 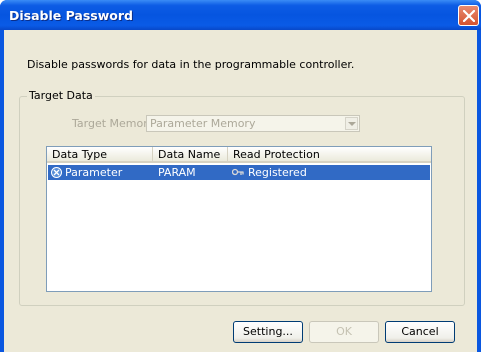 What do you see at coordinates (177, 172) in the screenshot?
I see `cell-data-name: PARAM` at bounding box center [177, 172].